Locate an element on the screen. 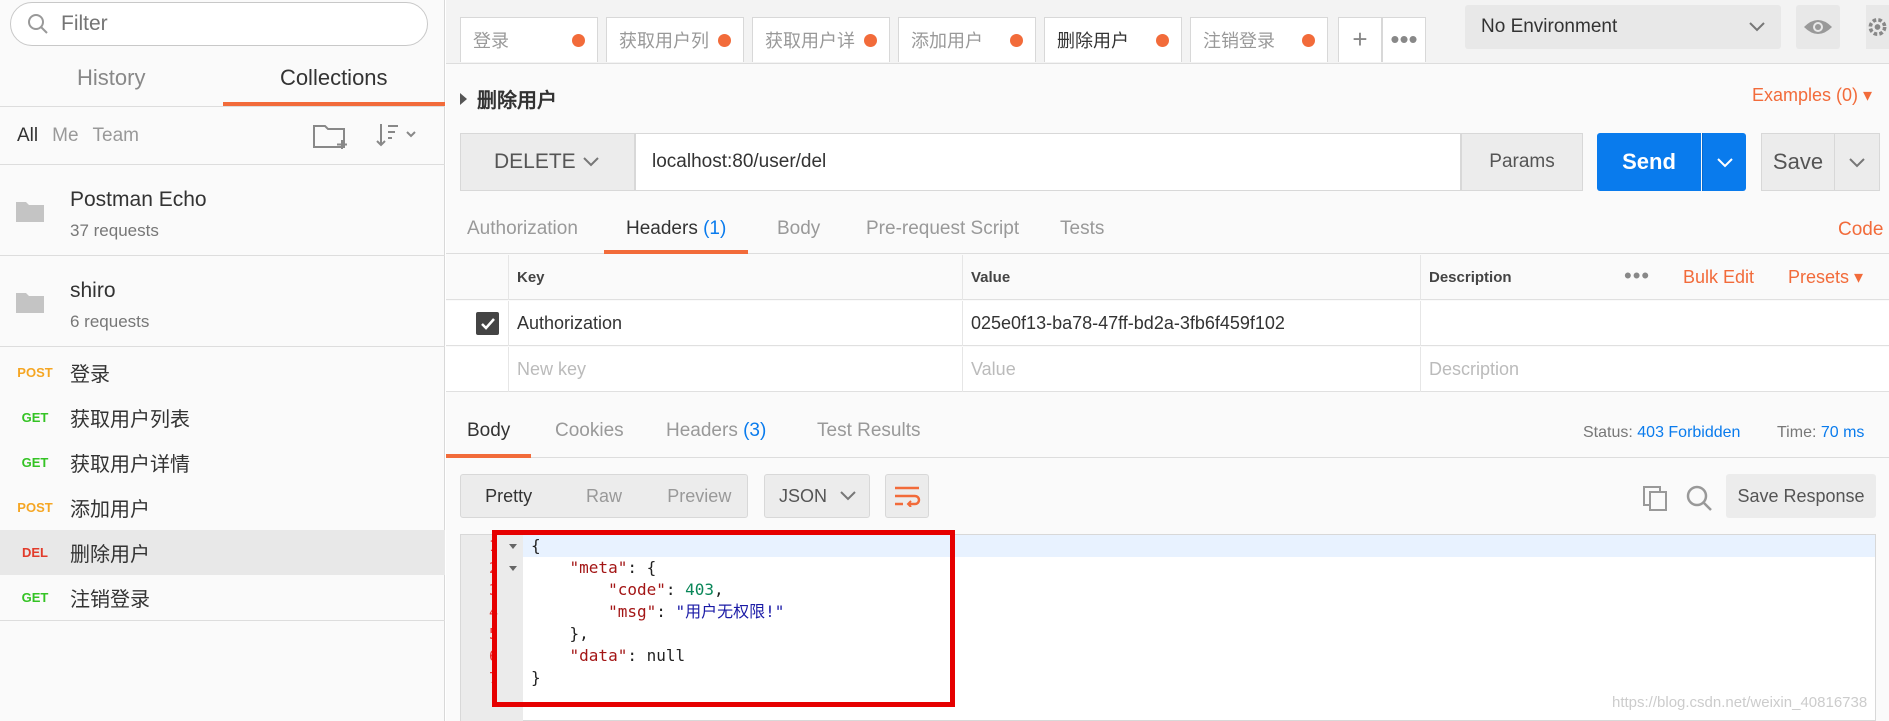  response-tab-test-results: Test Results is located at coordinates (868, 439).